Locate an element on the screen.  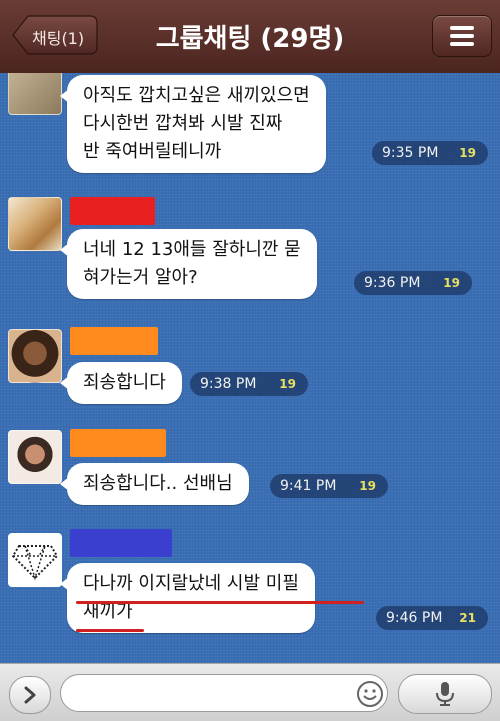
back-button: 채팅(1) is located at coordinates (55, 35).